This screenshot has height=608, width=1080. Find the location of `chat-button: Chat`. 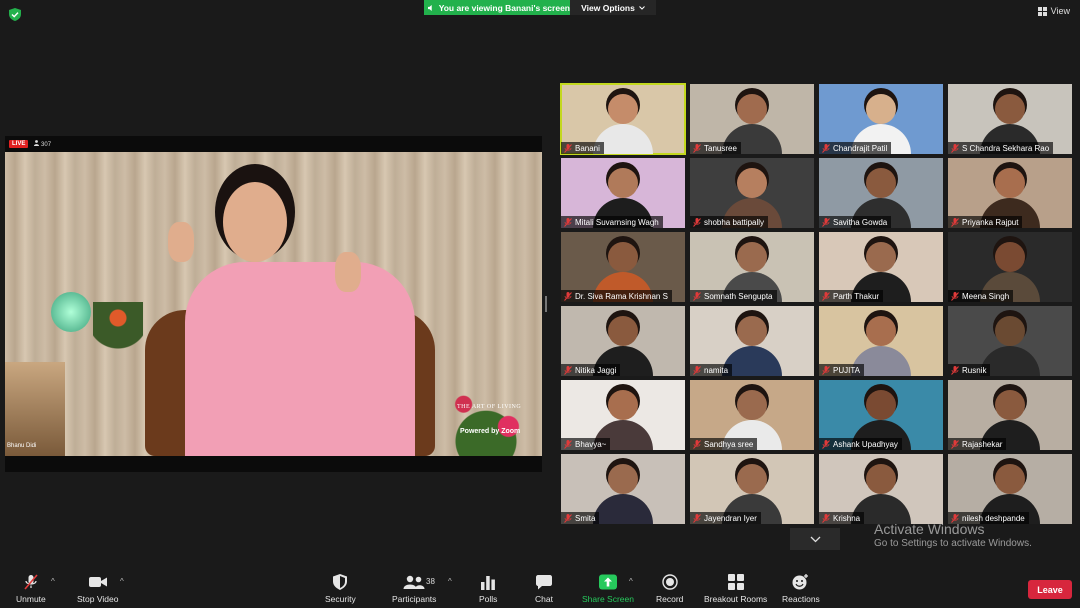

chat-button: Chat is located at coordinates (544, 589).